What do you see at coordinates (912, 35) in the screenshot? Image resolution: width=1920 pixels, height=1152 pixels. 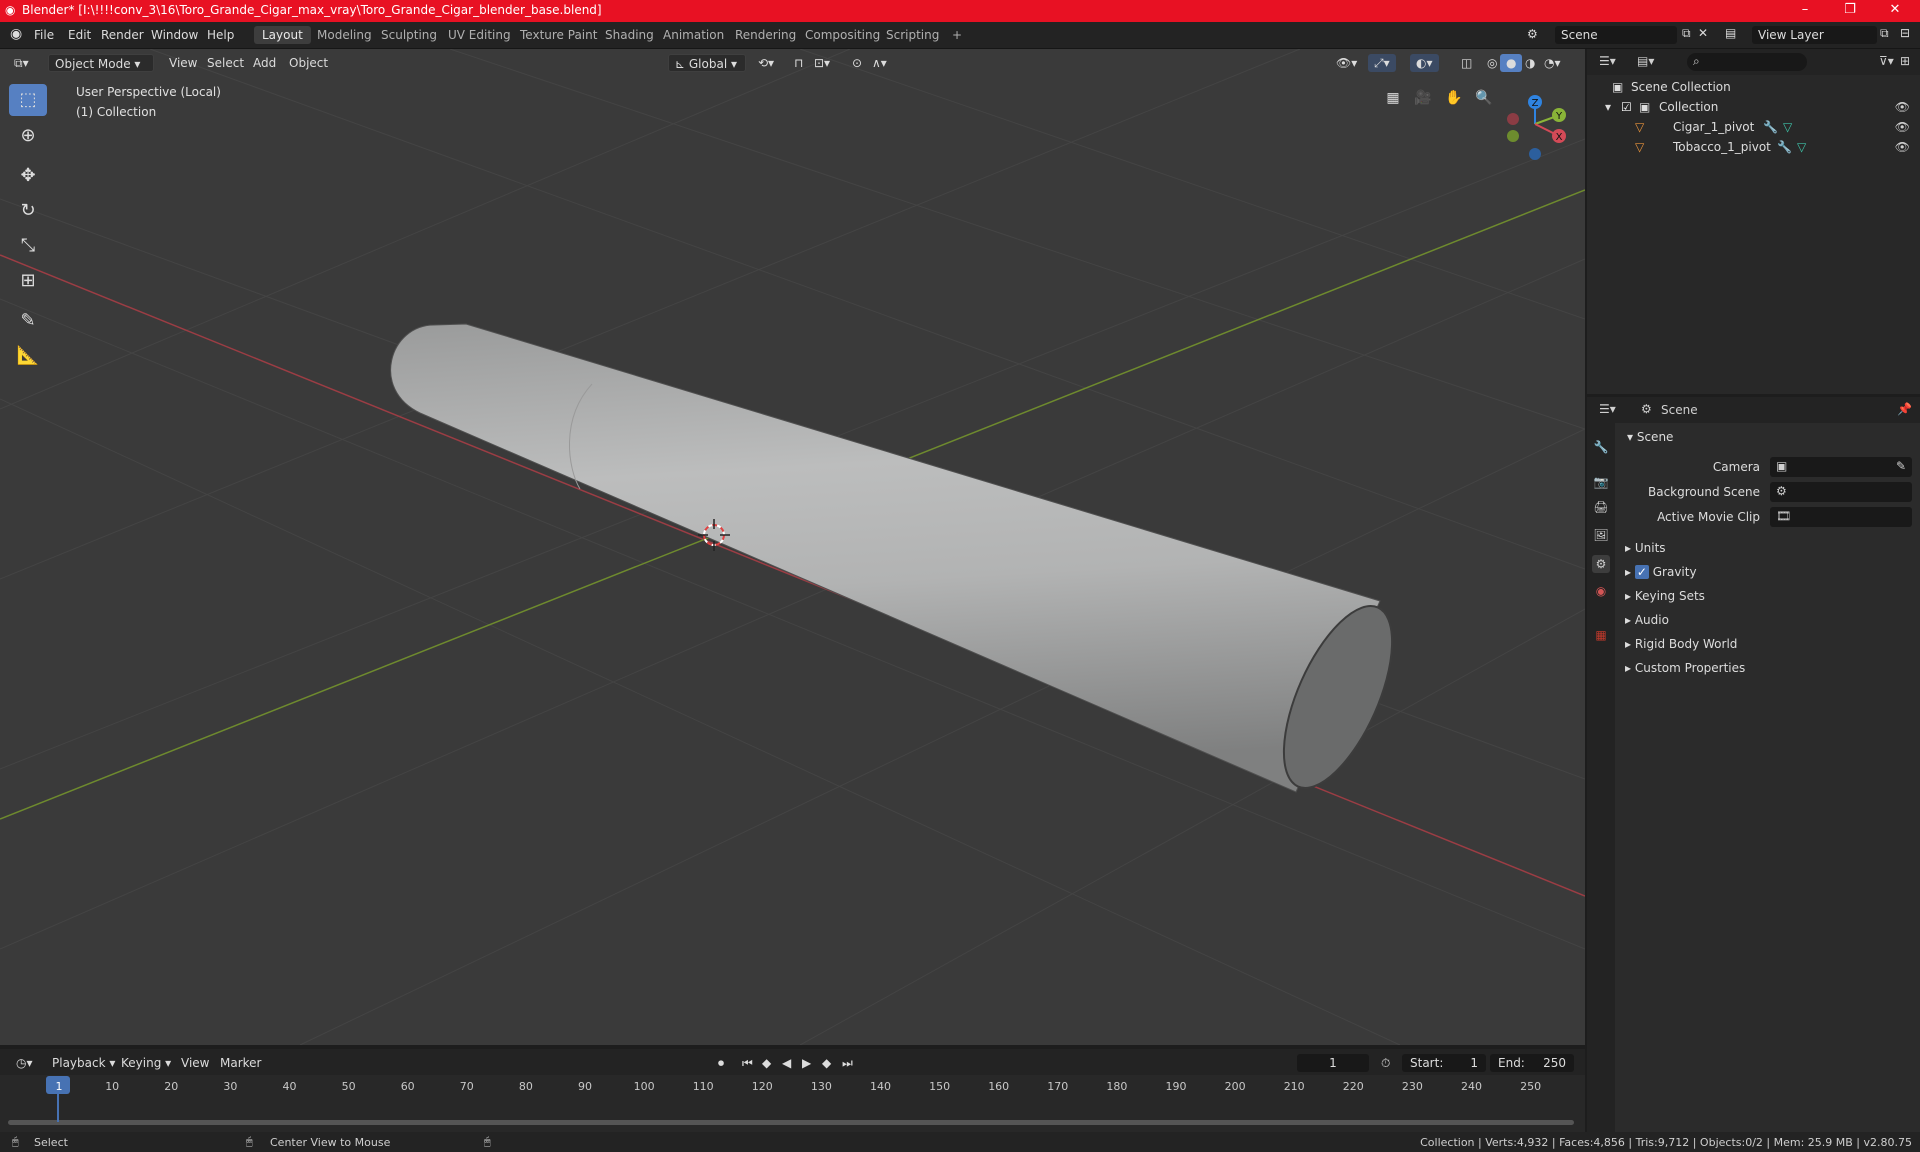 I see `workspace-tab-scripting: Scripting` at bounding box center [912, 35].